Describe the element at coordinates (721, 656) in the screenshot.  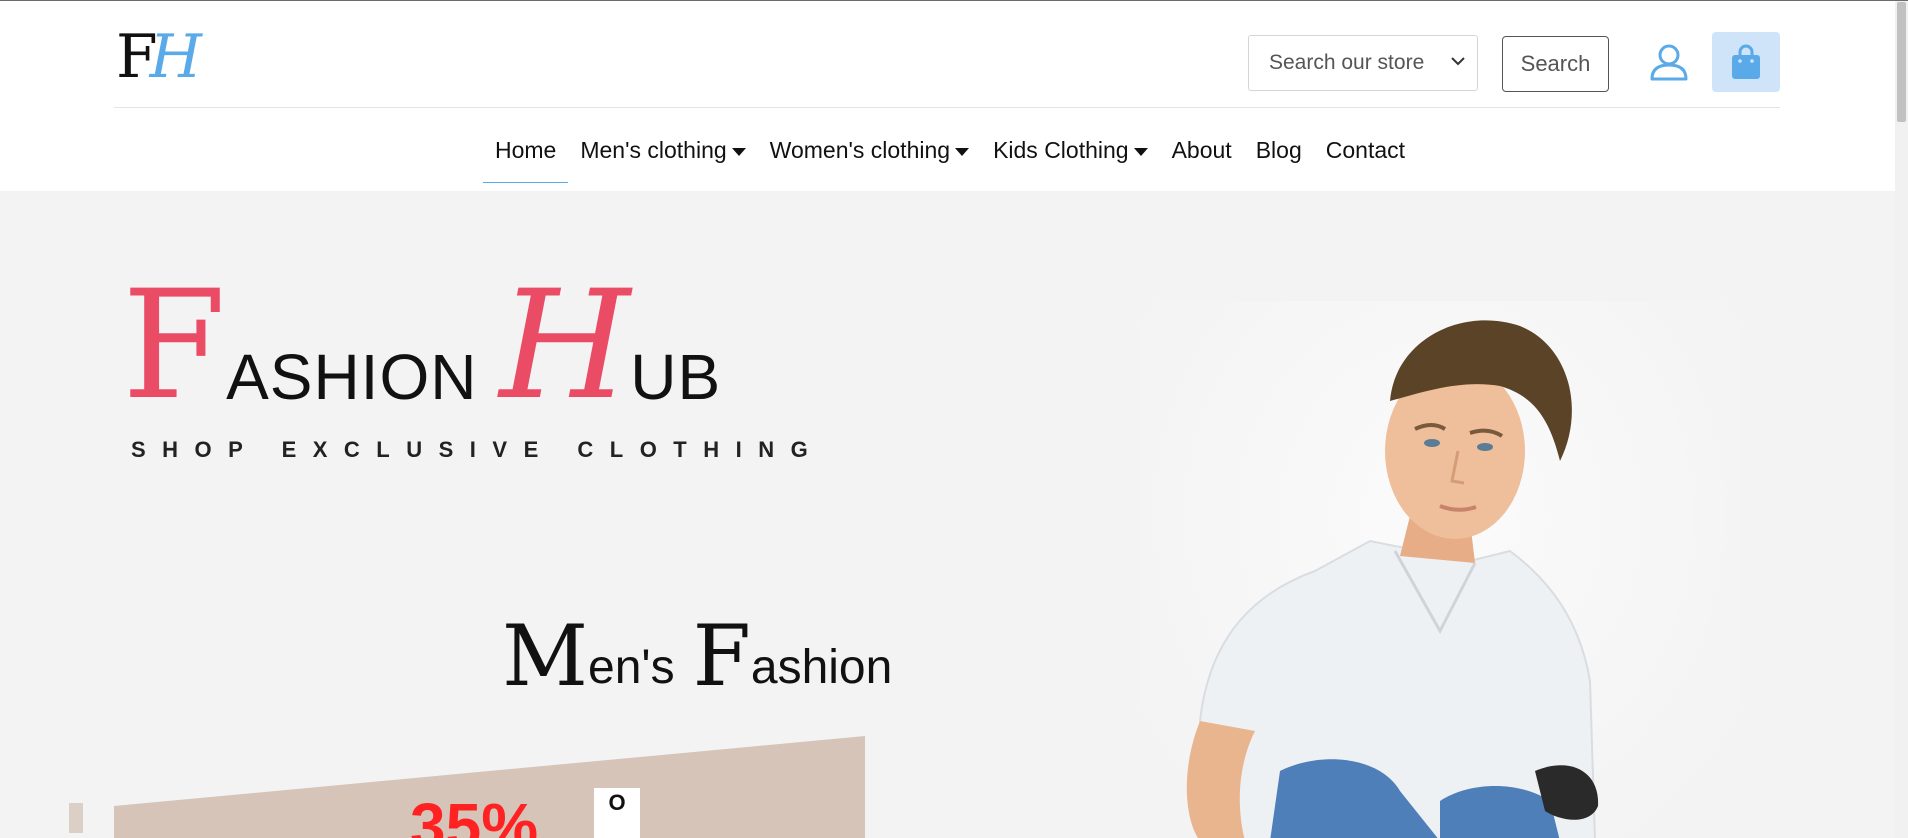
I see `title-cap-f: F` at that location.